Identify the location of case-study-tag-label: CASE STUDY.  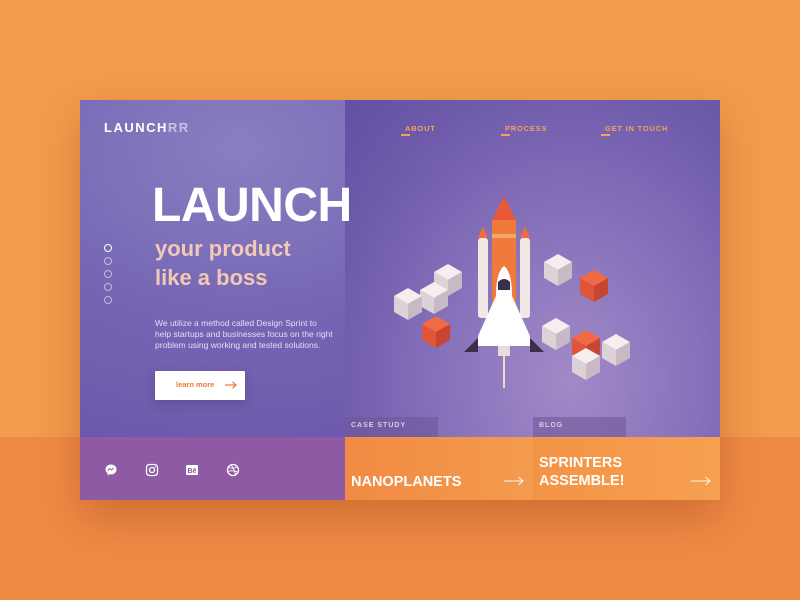
(379, 425).